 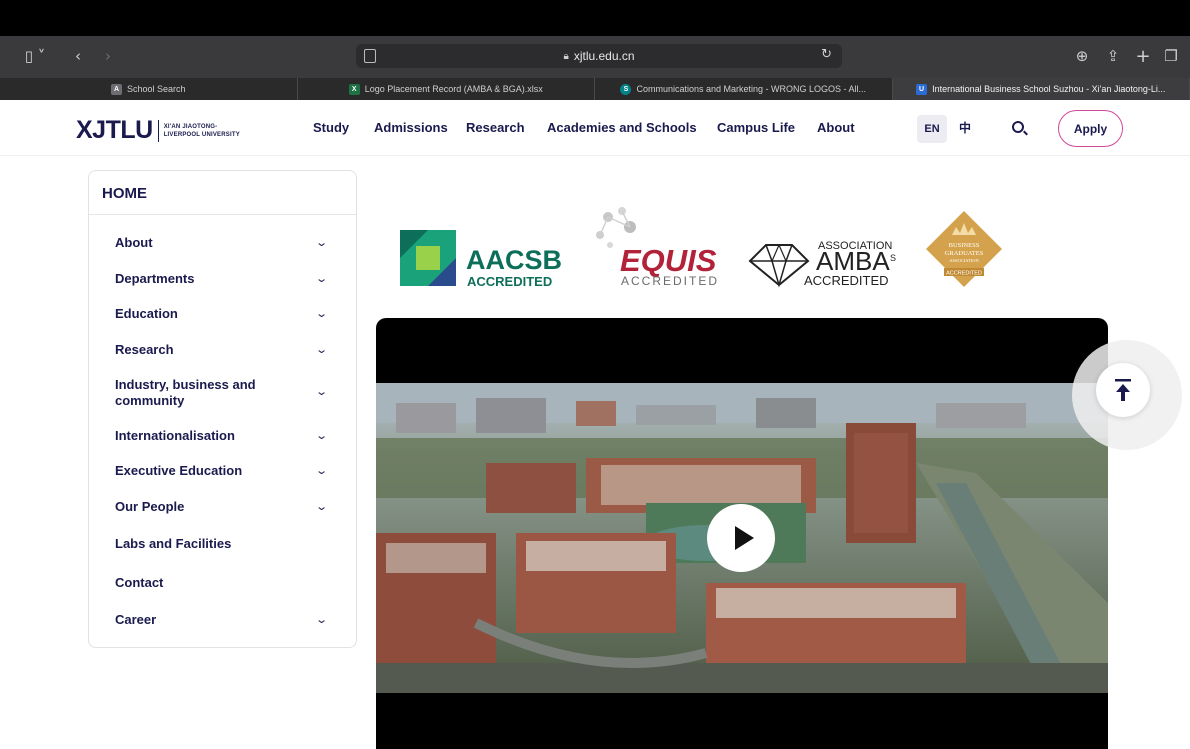 What do you see at coordinates (846, 280) in the screenshot?
I see `amba-sub: ACCREDITED` at bounding box center [846, 280].